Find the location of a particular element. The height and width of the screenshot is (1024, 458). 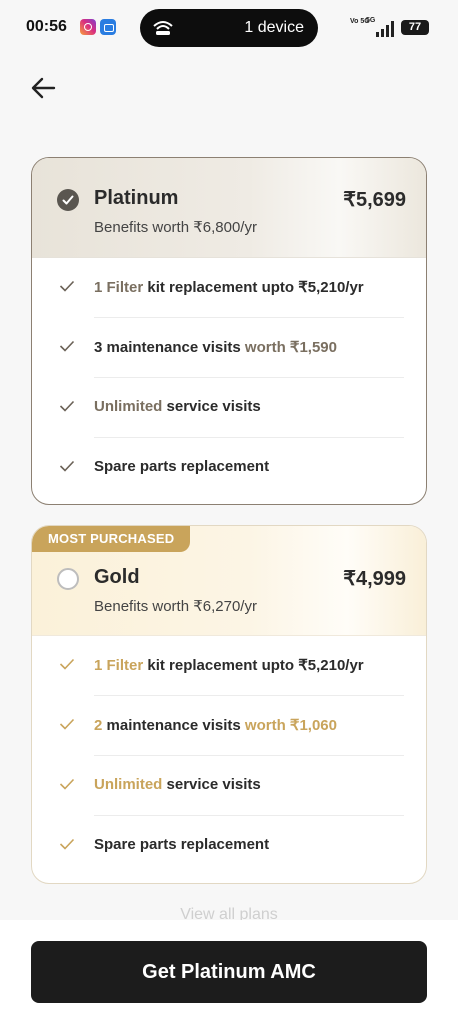

benefit-item: 2 maintenance visits worth ₹1,060 is located at coordinates (229, 726).